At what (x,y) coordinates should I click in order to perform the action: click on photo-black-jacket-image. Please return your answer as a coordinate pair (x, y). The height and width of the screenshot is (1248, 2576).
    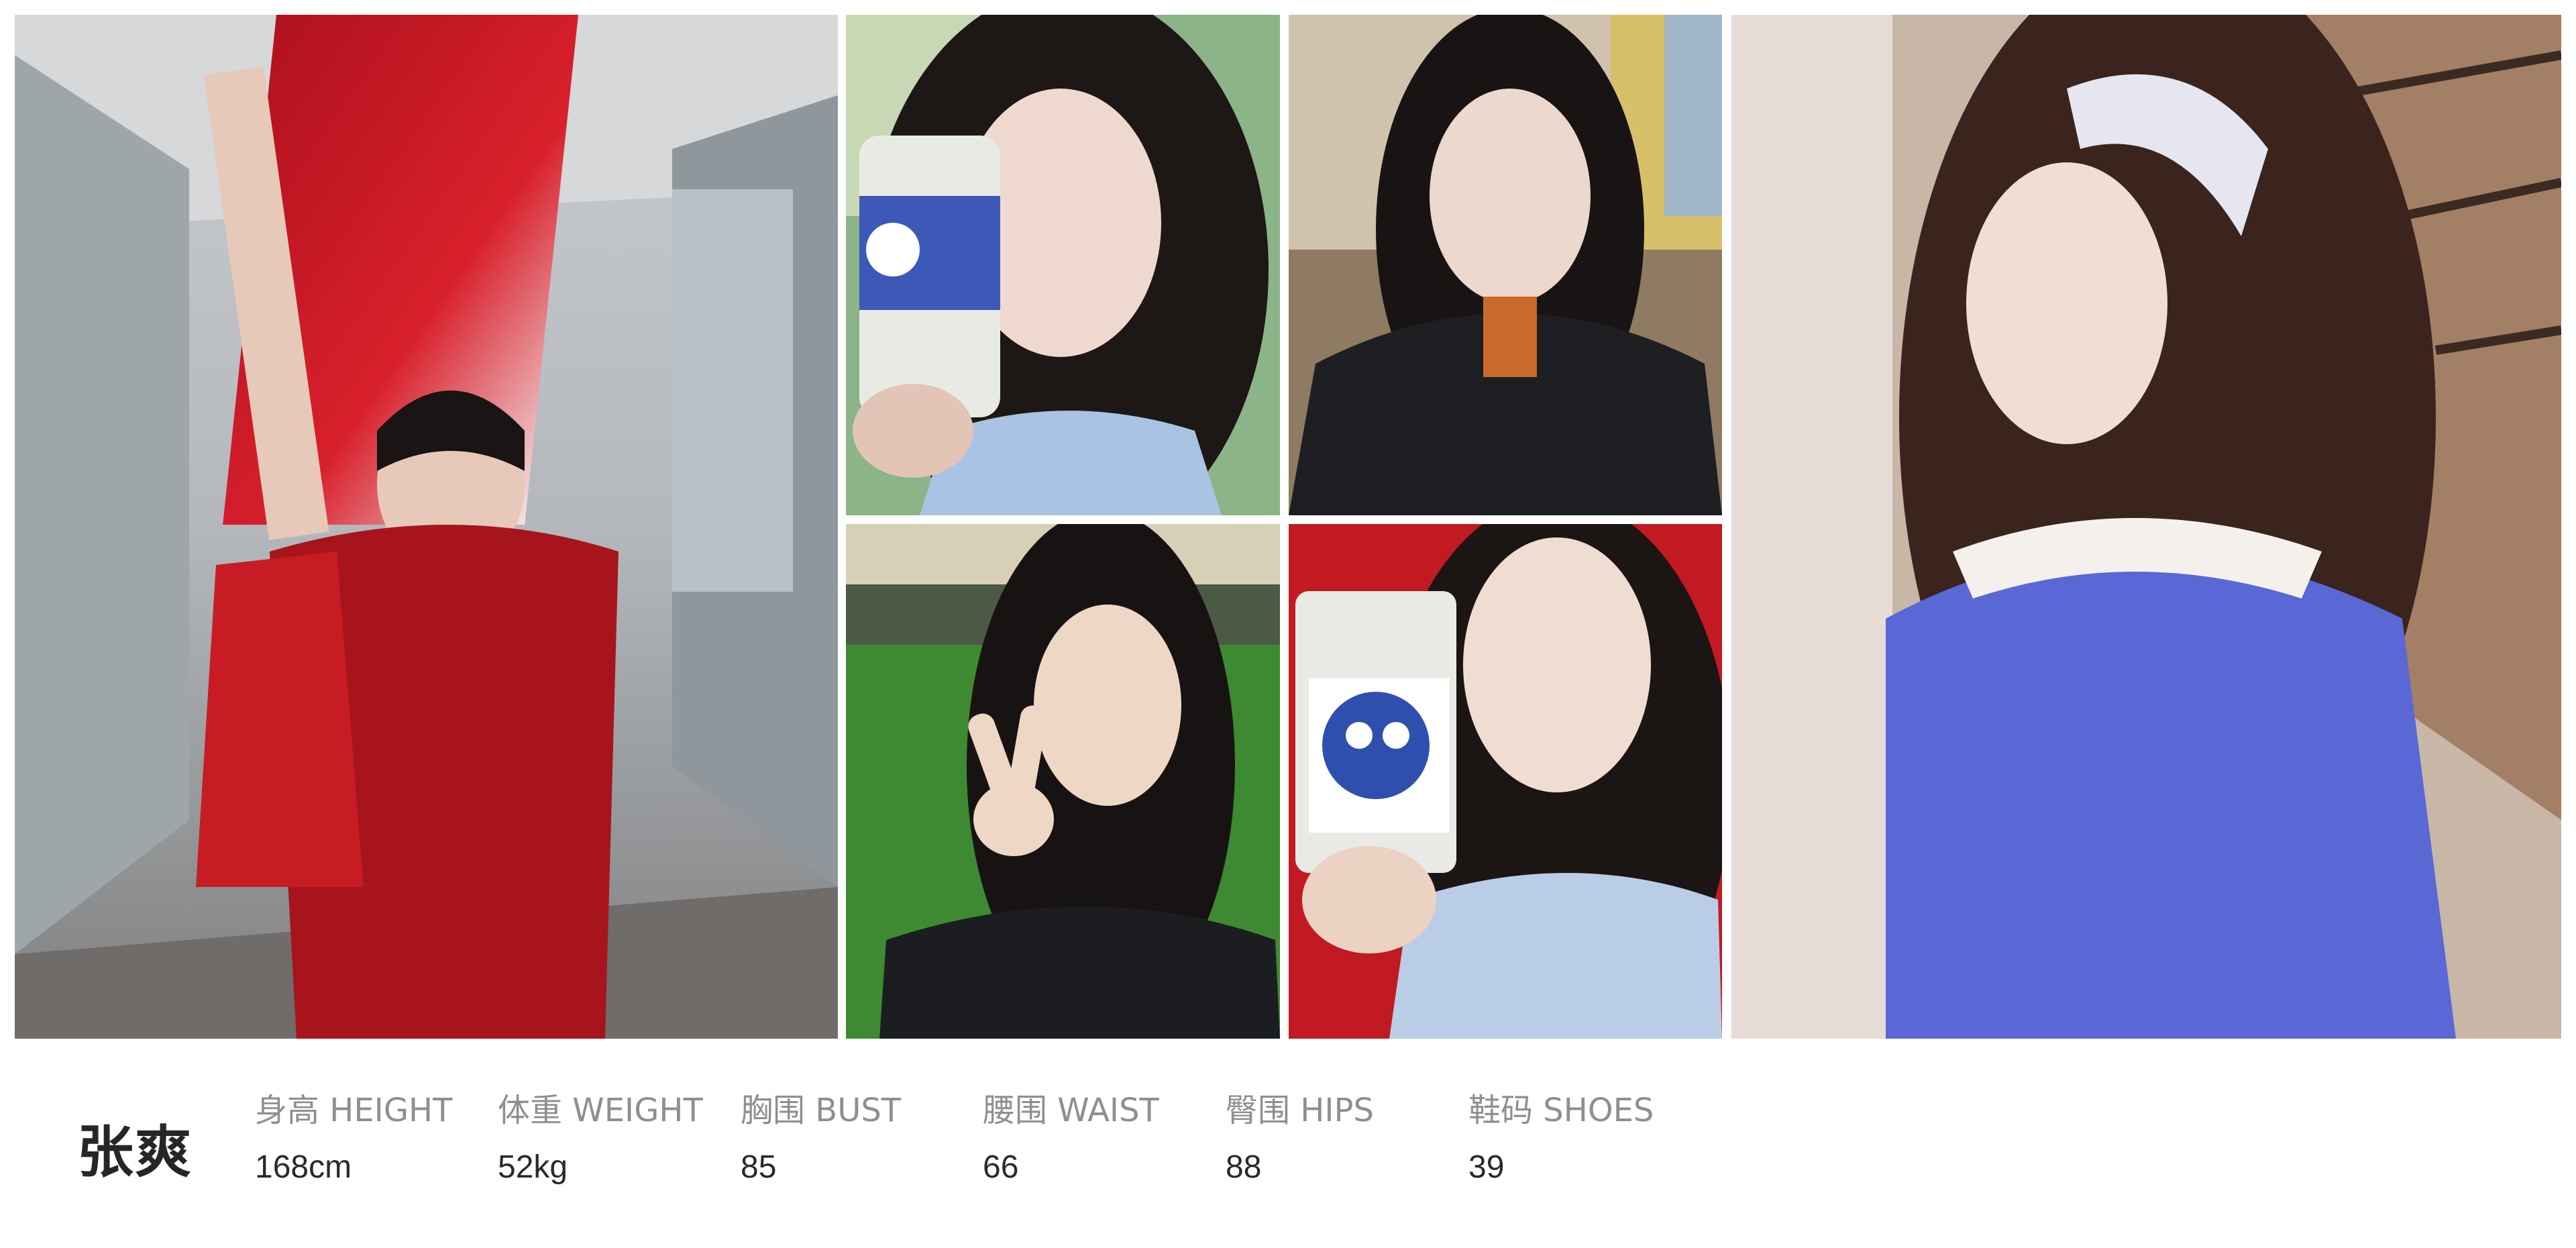
    Looking at the image, I should click on (1505, 265).